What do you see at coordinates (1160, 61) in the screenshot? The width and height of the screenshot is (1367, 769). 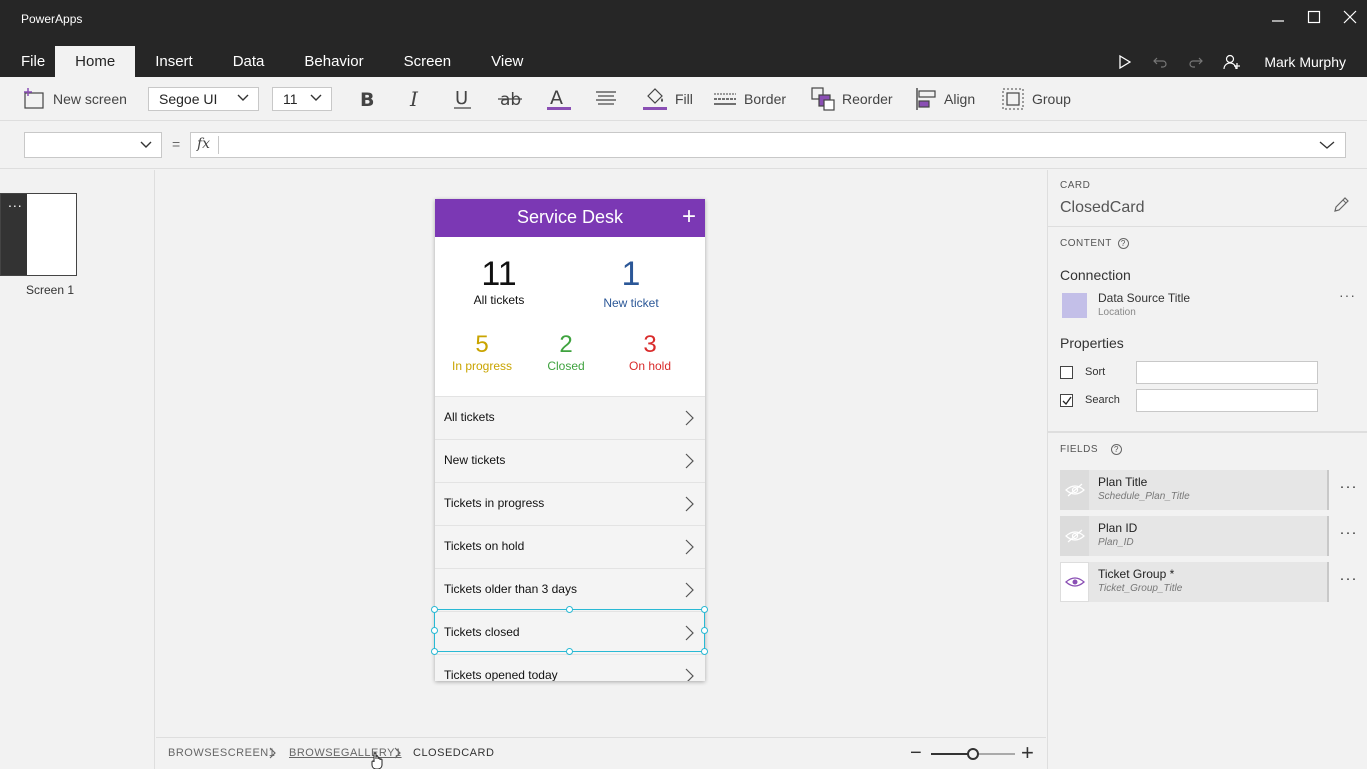 I see `undo-button` at bounding box center [1160, 61].